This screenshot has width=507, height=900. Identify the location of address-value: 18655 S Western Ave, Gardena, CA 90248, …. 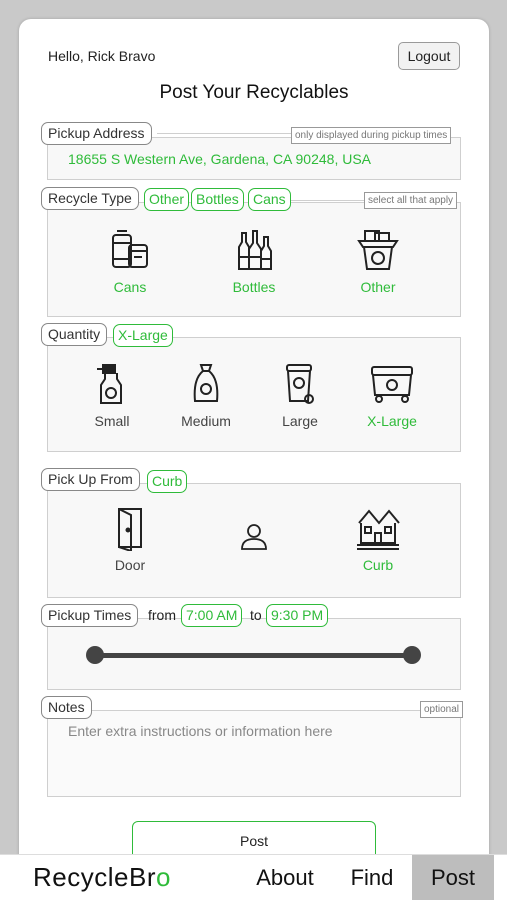
(219, 159).